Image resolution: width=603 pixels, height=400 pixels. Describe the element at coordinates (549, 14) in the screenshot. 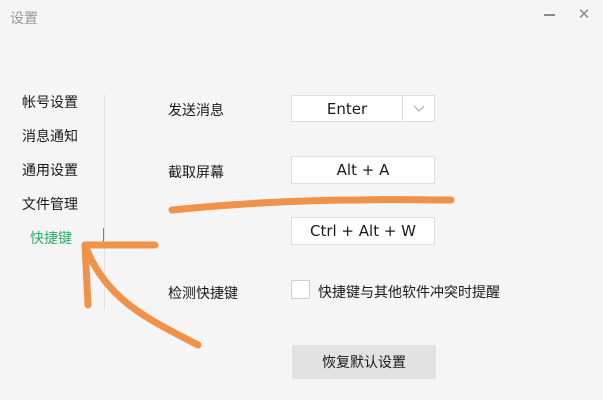

I see `minimize-icon` at that location.